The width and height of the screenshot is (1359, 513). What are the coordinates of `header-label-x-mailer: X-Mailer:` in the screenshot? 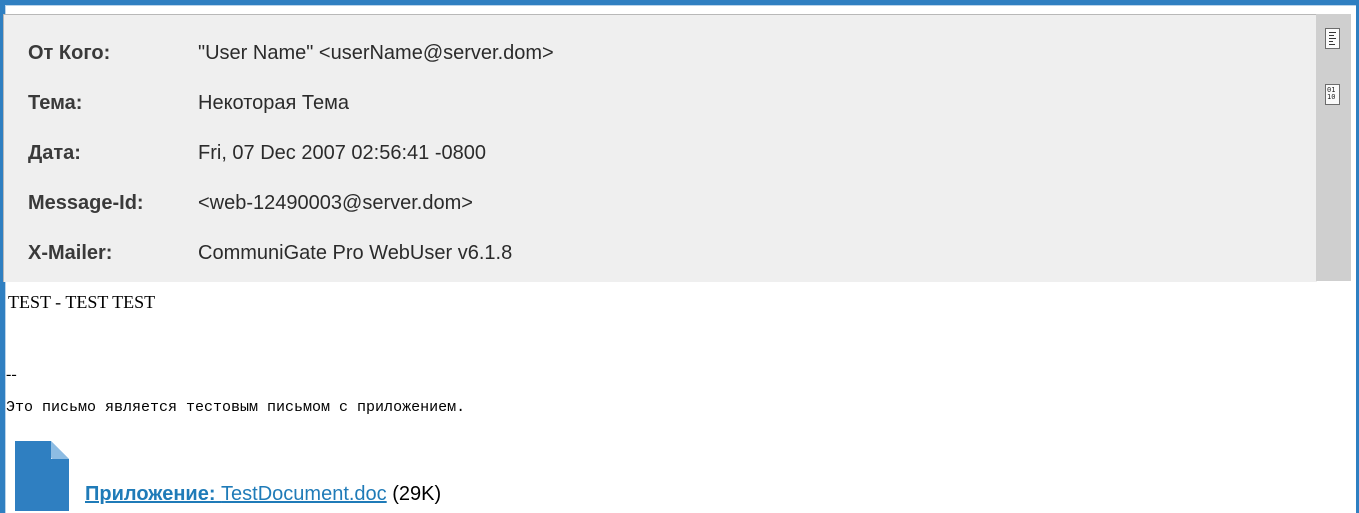 It's located at (70, 252).